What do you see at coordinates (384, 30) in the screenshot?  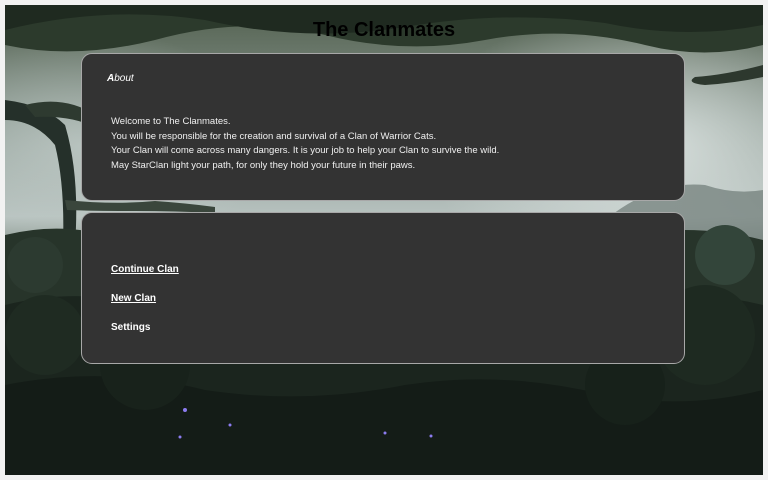 I see `page-title: The Clanmates` at bounding box center [384, 30].